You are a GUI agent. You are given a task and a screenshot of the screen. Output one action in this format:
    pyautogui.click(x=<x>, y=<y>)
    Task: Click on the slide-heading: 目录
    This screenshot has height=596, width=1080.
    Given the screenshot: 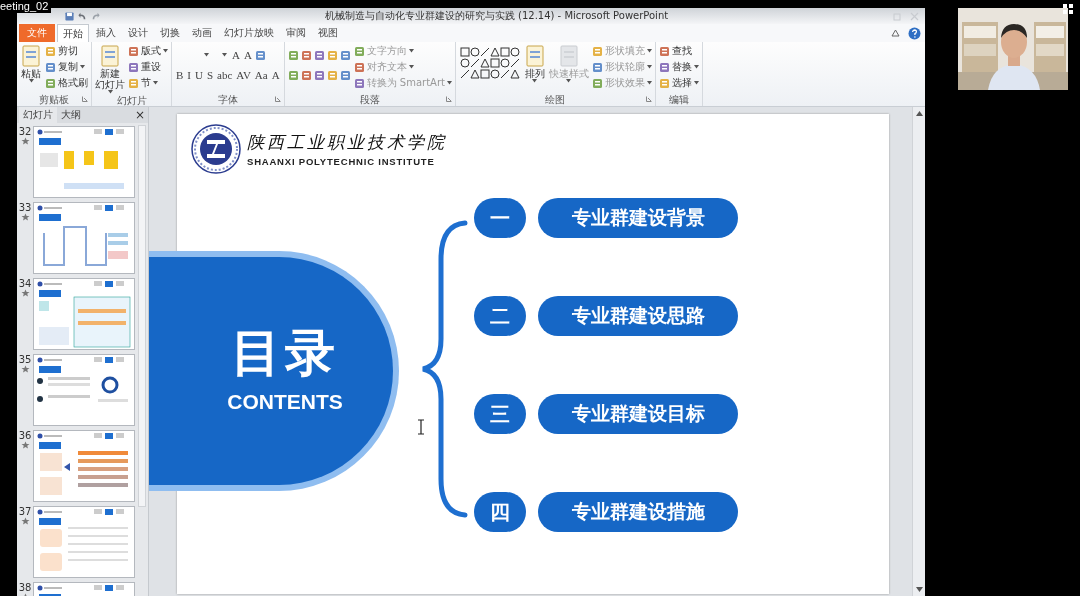 What is the action you would take?
    pyautogui.click(x=285, y=353)
    